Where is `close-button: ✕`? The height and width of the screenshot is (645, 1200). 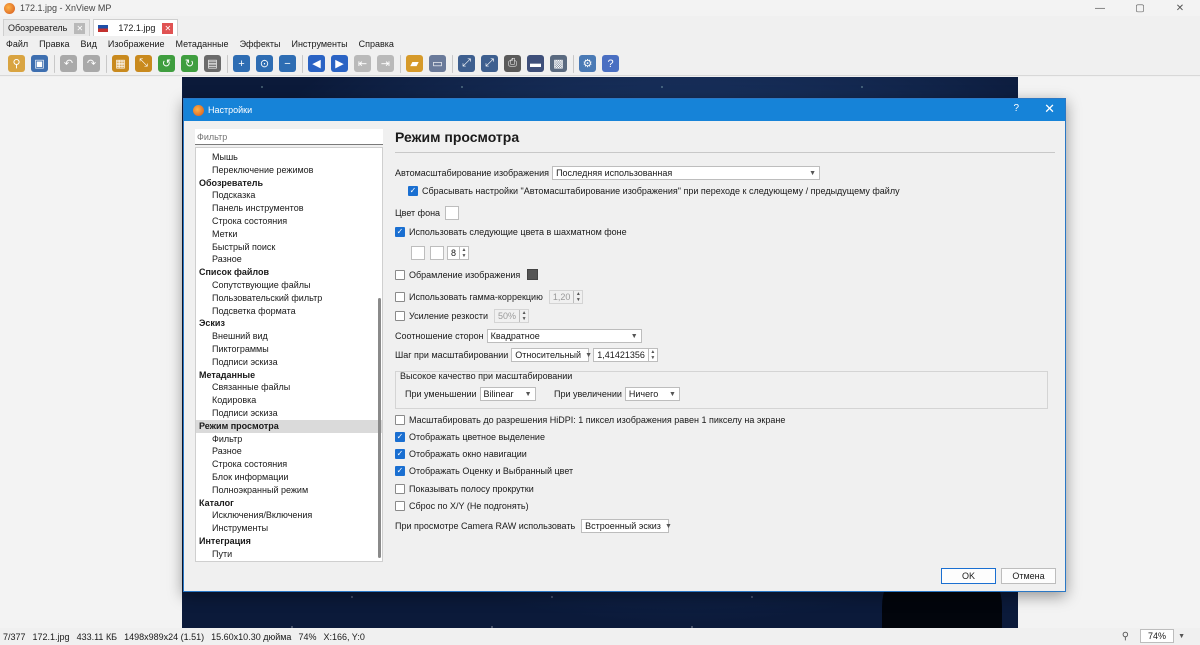
close-button: ✕ is located at coordinates (1180, 8).